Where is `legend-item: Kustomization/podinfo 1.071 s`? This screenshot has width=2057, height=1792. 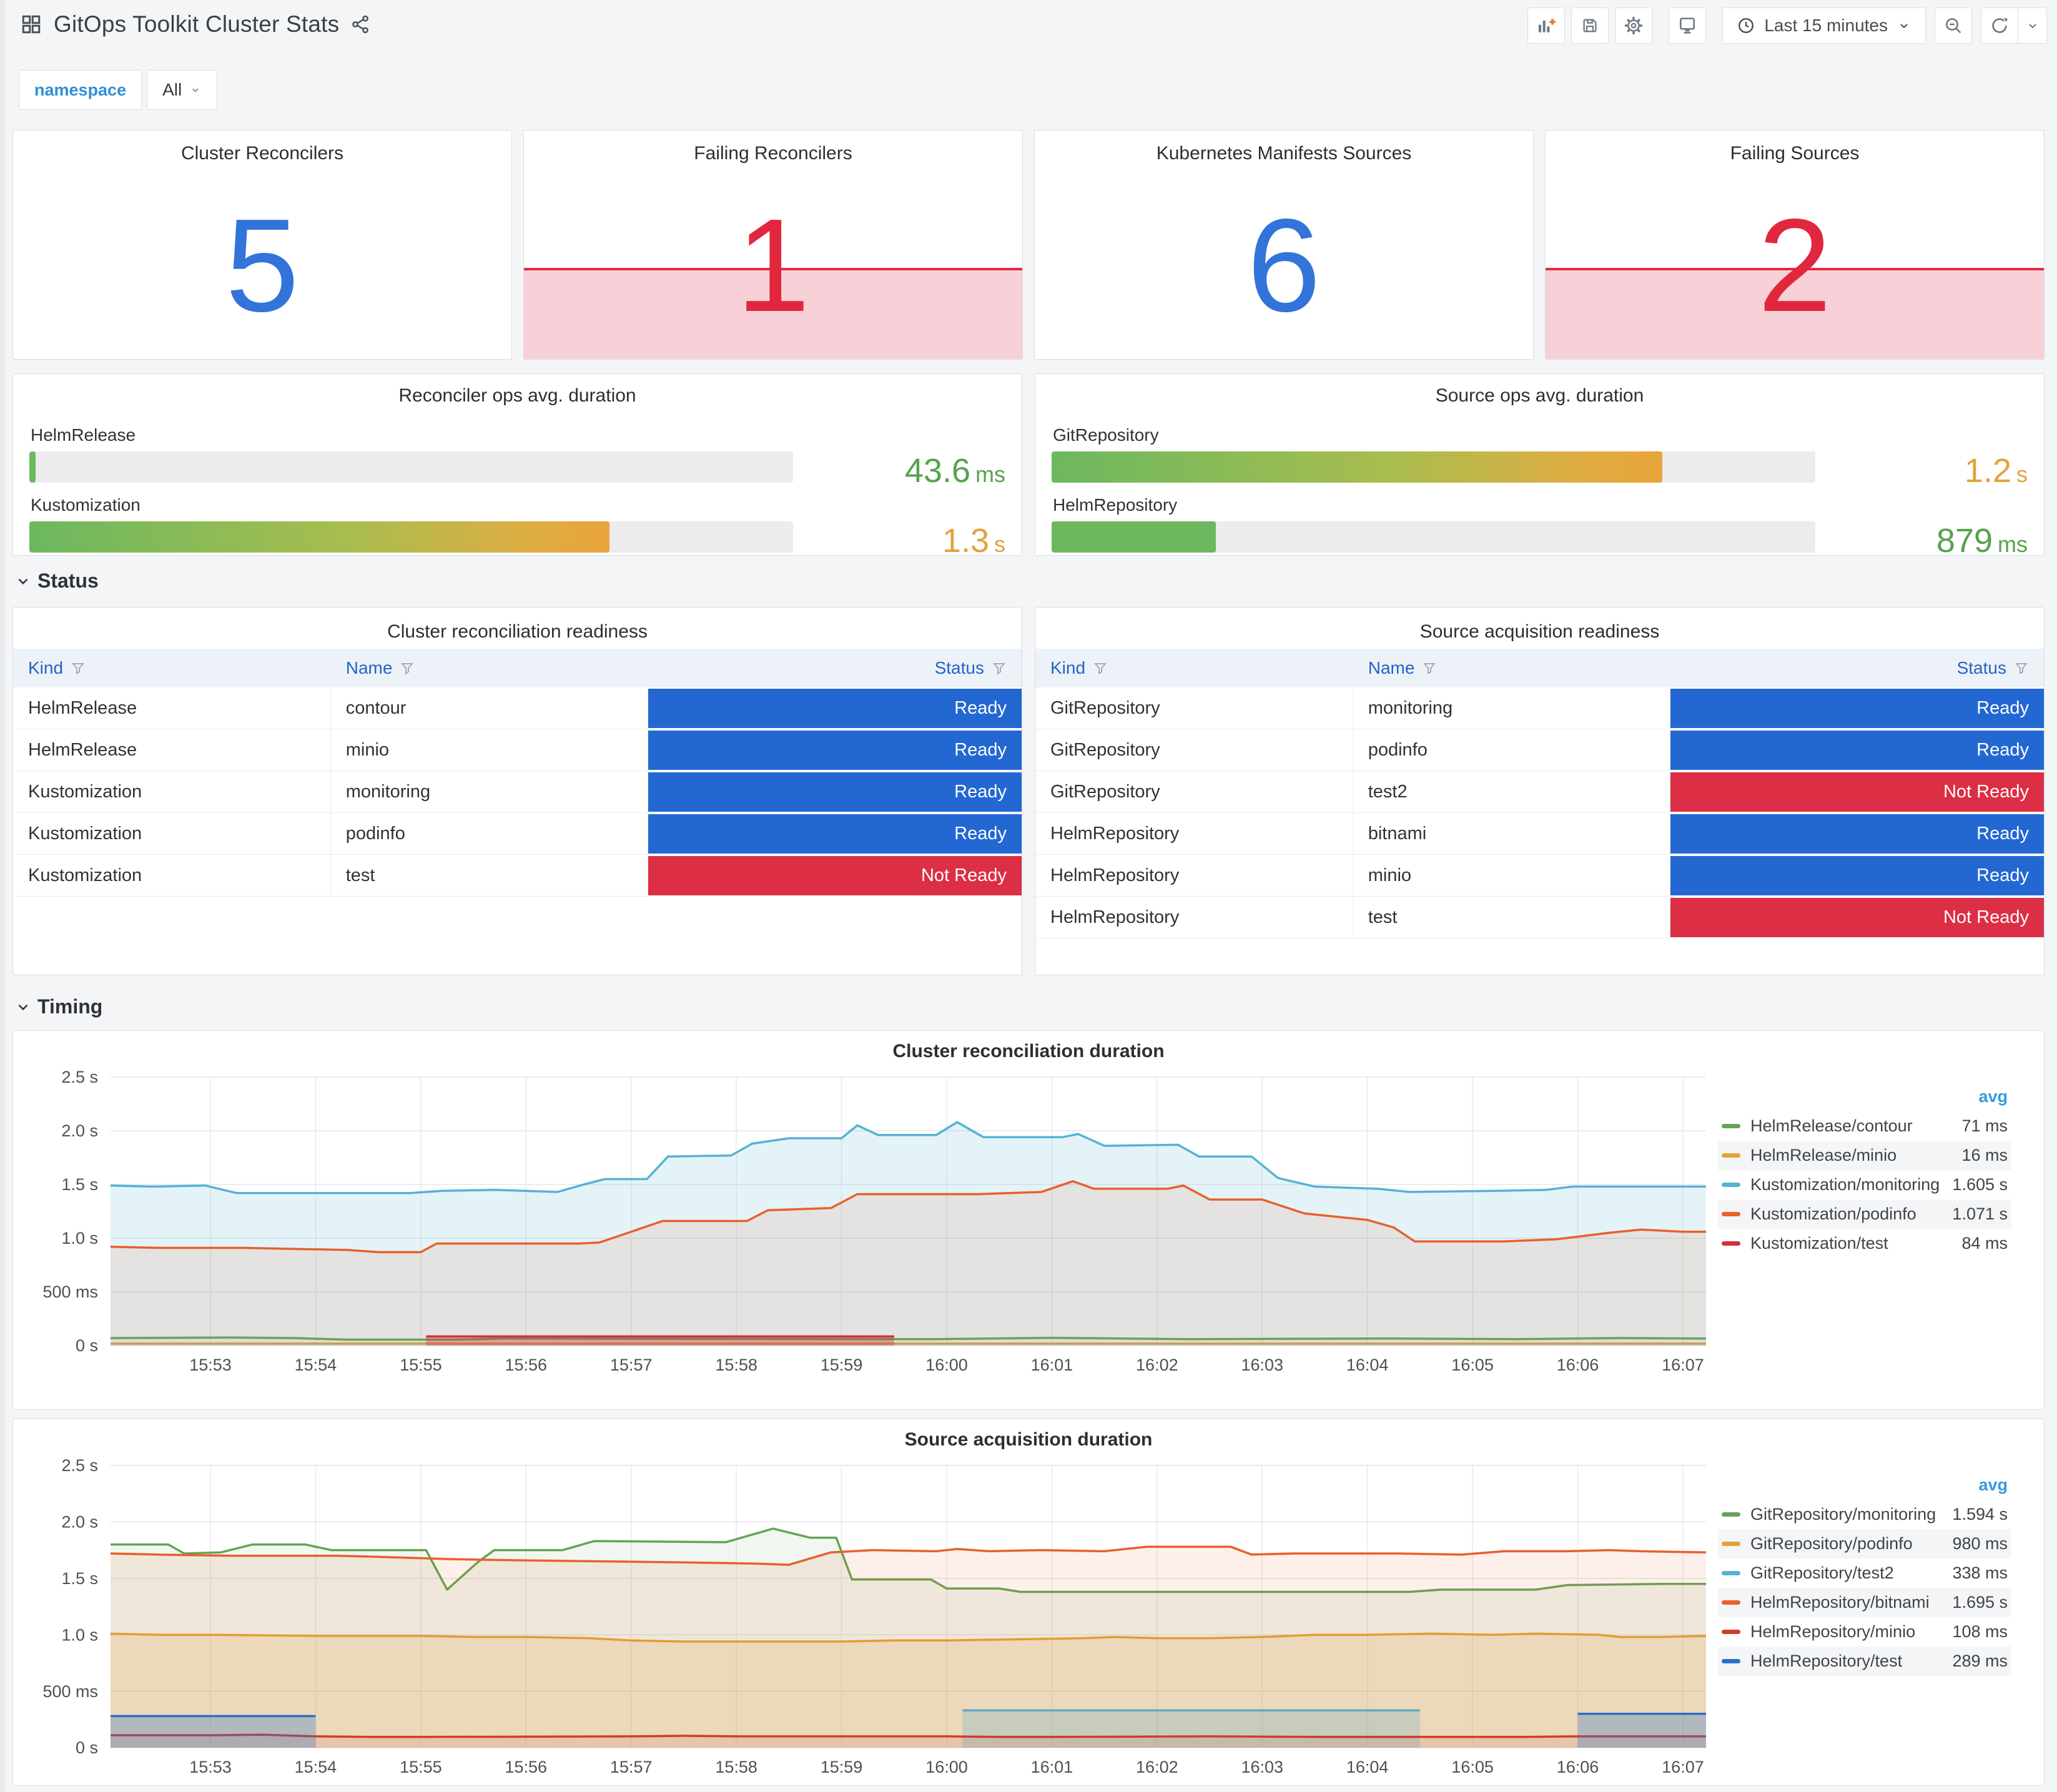
legend-item: Kustomization/podinfo 1.071 s is located at coordinates (1865, 1214).